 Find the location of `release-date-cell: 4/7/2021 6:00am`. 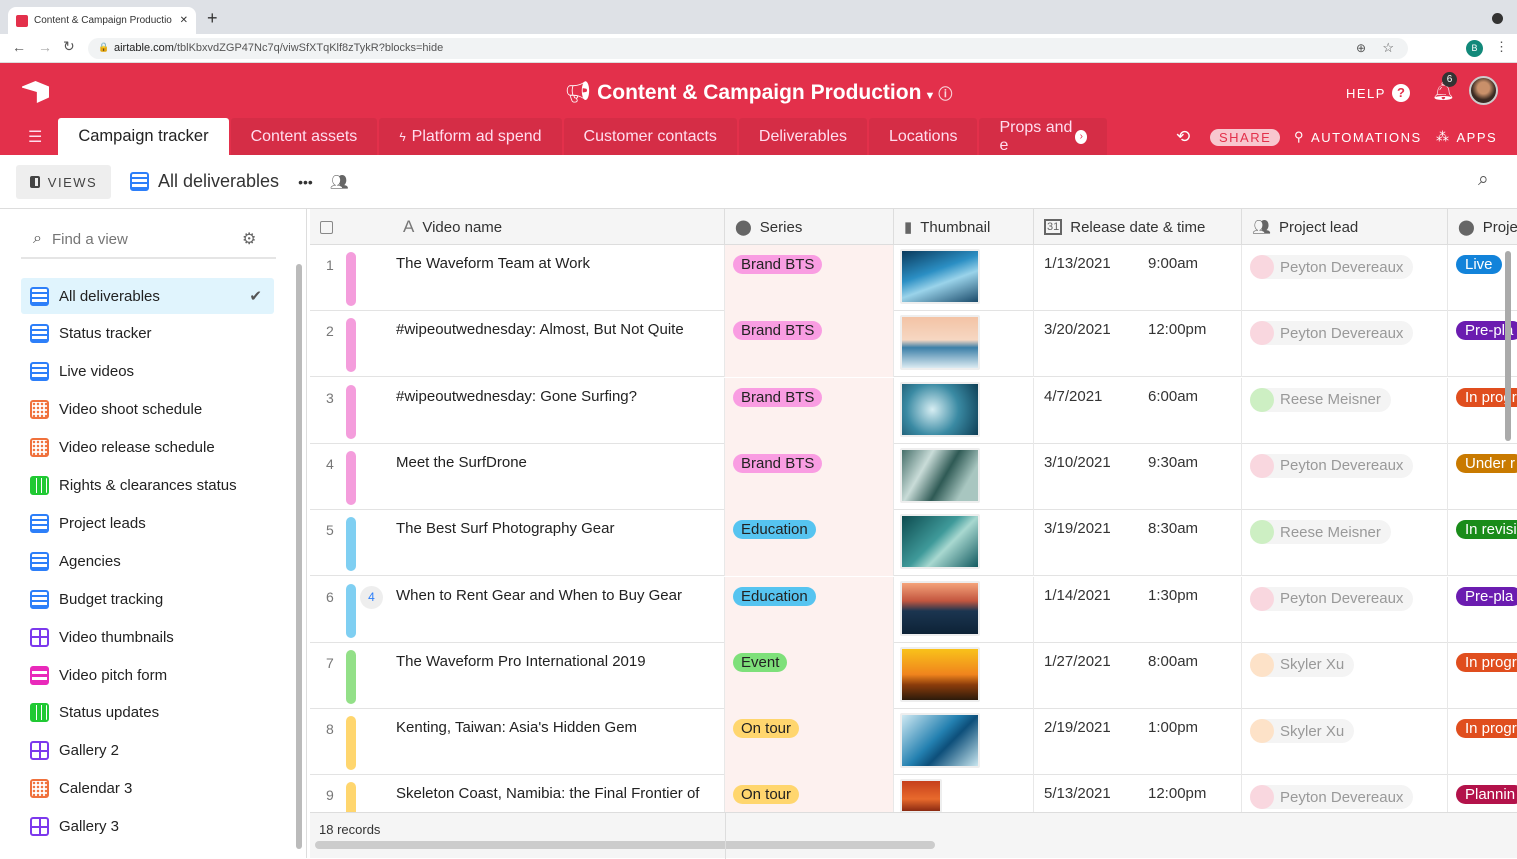

release-date-cell: 4/7/2021 6:00am is located at coordinates (1138, 410).